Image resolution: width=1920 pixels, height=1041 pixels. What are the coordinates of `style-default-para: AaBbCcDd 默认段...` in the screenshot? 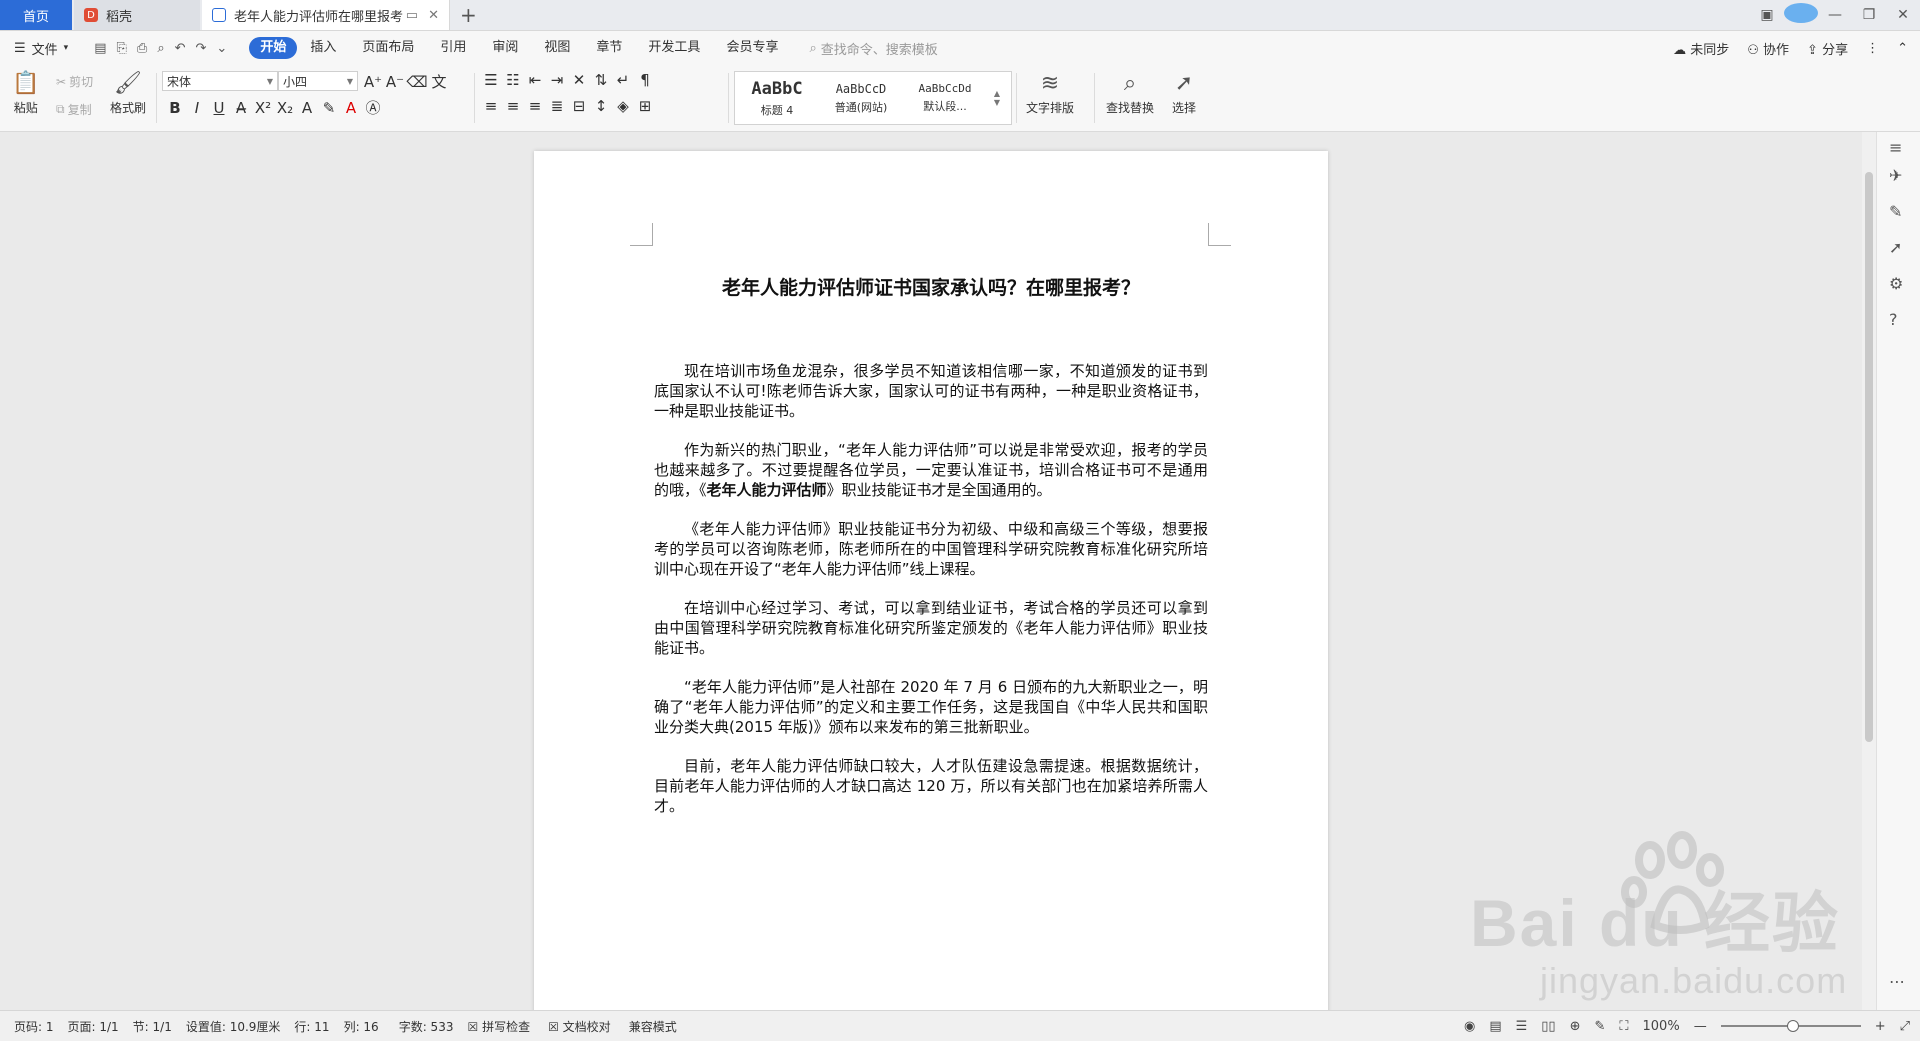 It's located at (945, 98).